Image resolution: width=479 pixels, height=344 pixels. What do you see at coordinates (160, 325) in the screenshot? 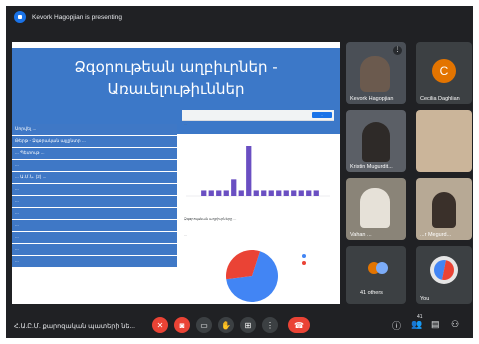
I see `mic-off-icon: ✕` at bounding box center [160, 325].